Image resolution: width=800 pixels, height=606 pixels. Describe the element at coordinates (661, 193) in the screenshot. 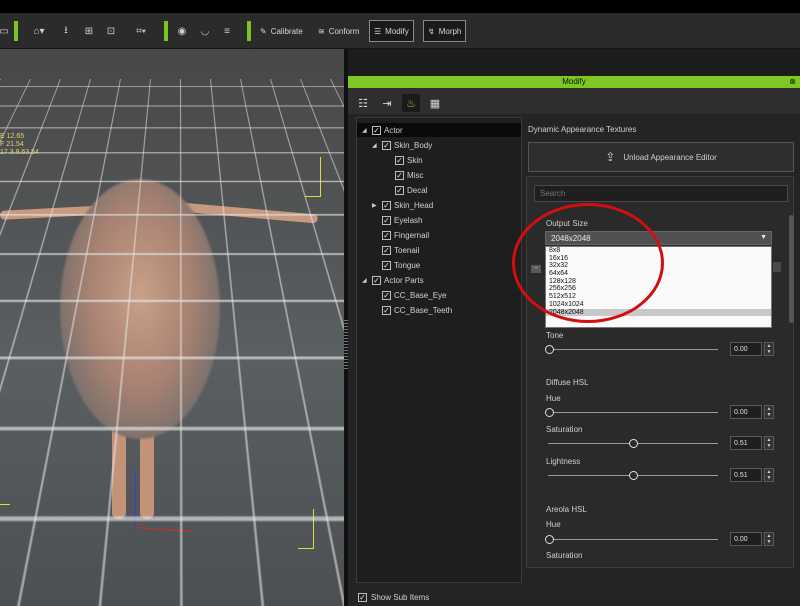

I see `search-input` at that location.